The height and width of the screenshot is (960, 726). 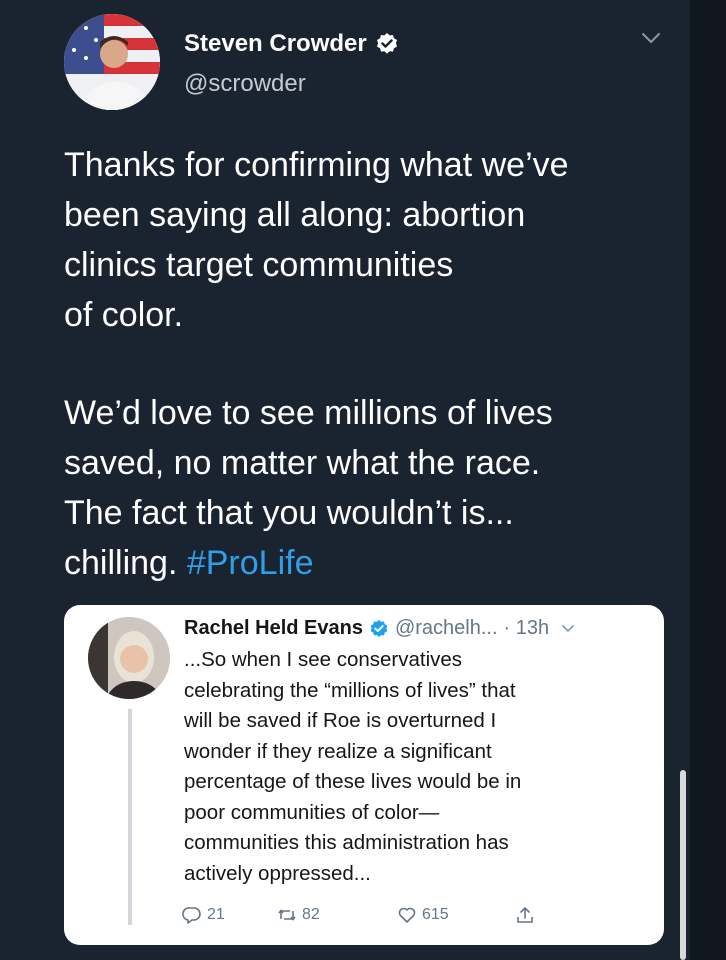 I want to click on author-avatar, so click(x=112, y=62).